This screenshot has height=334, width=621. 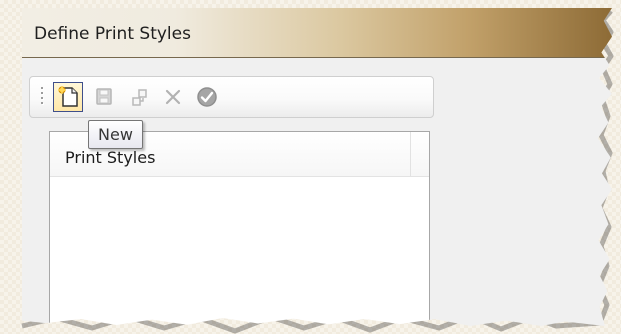 I want to click on copy-button, so click(x=140, y=97).